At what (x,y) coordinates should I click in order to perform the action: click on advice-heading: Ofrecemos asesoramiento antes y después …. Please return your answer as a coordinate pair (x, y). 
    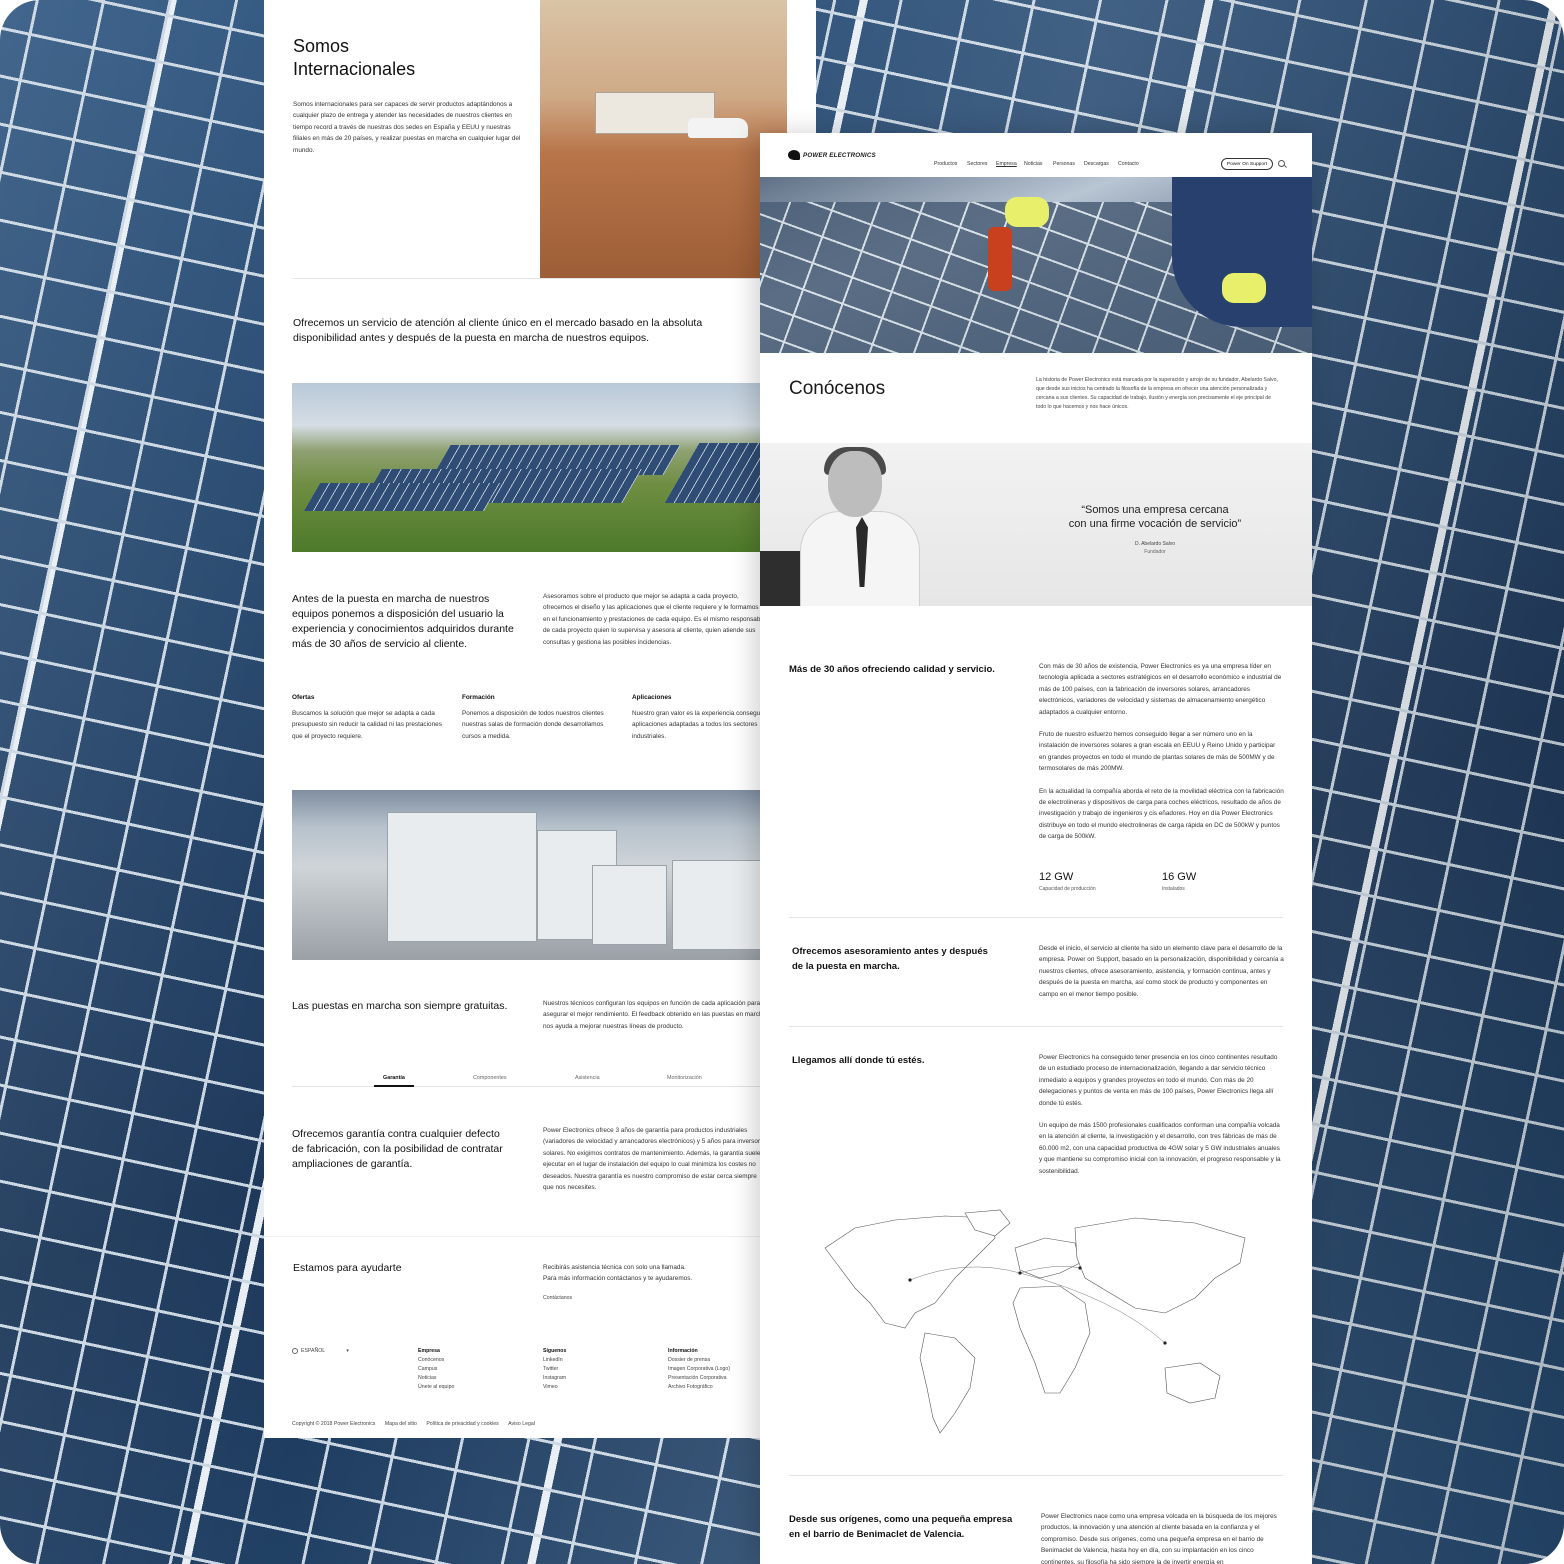
    Looking at the image, I should click on (890, 959).